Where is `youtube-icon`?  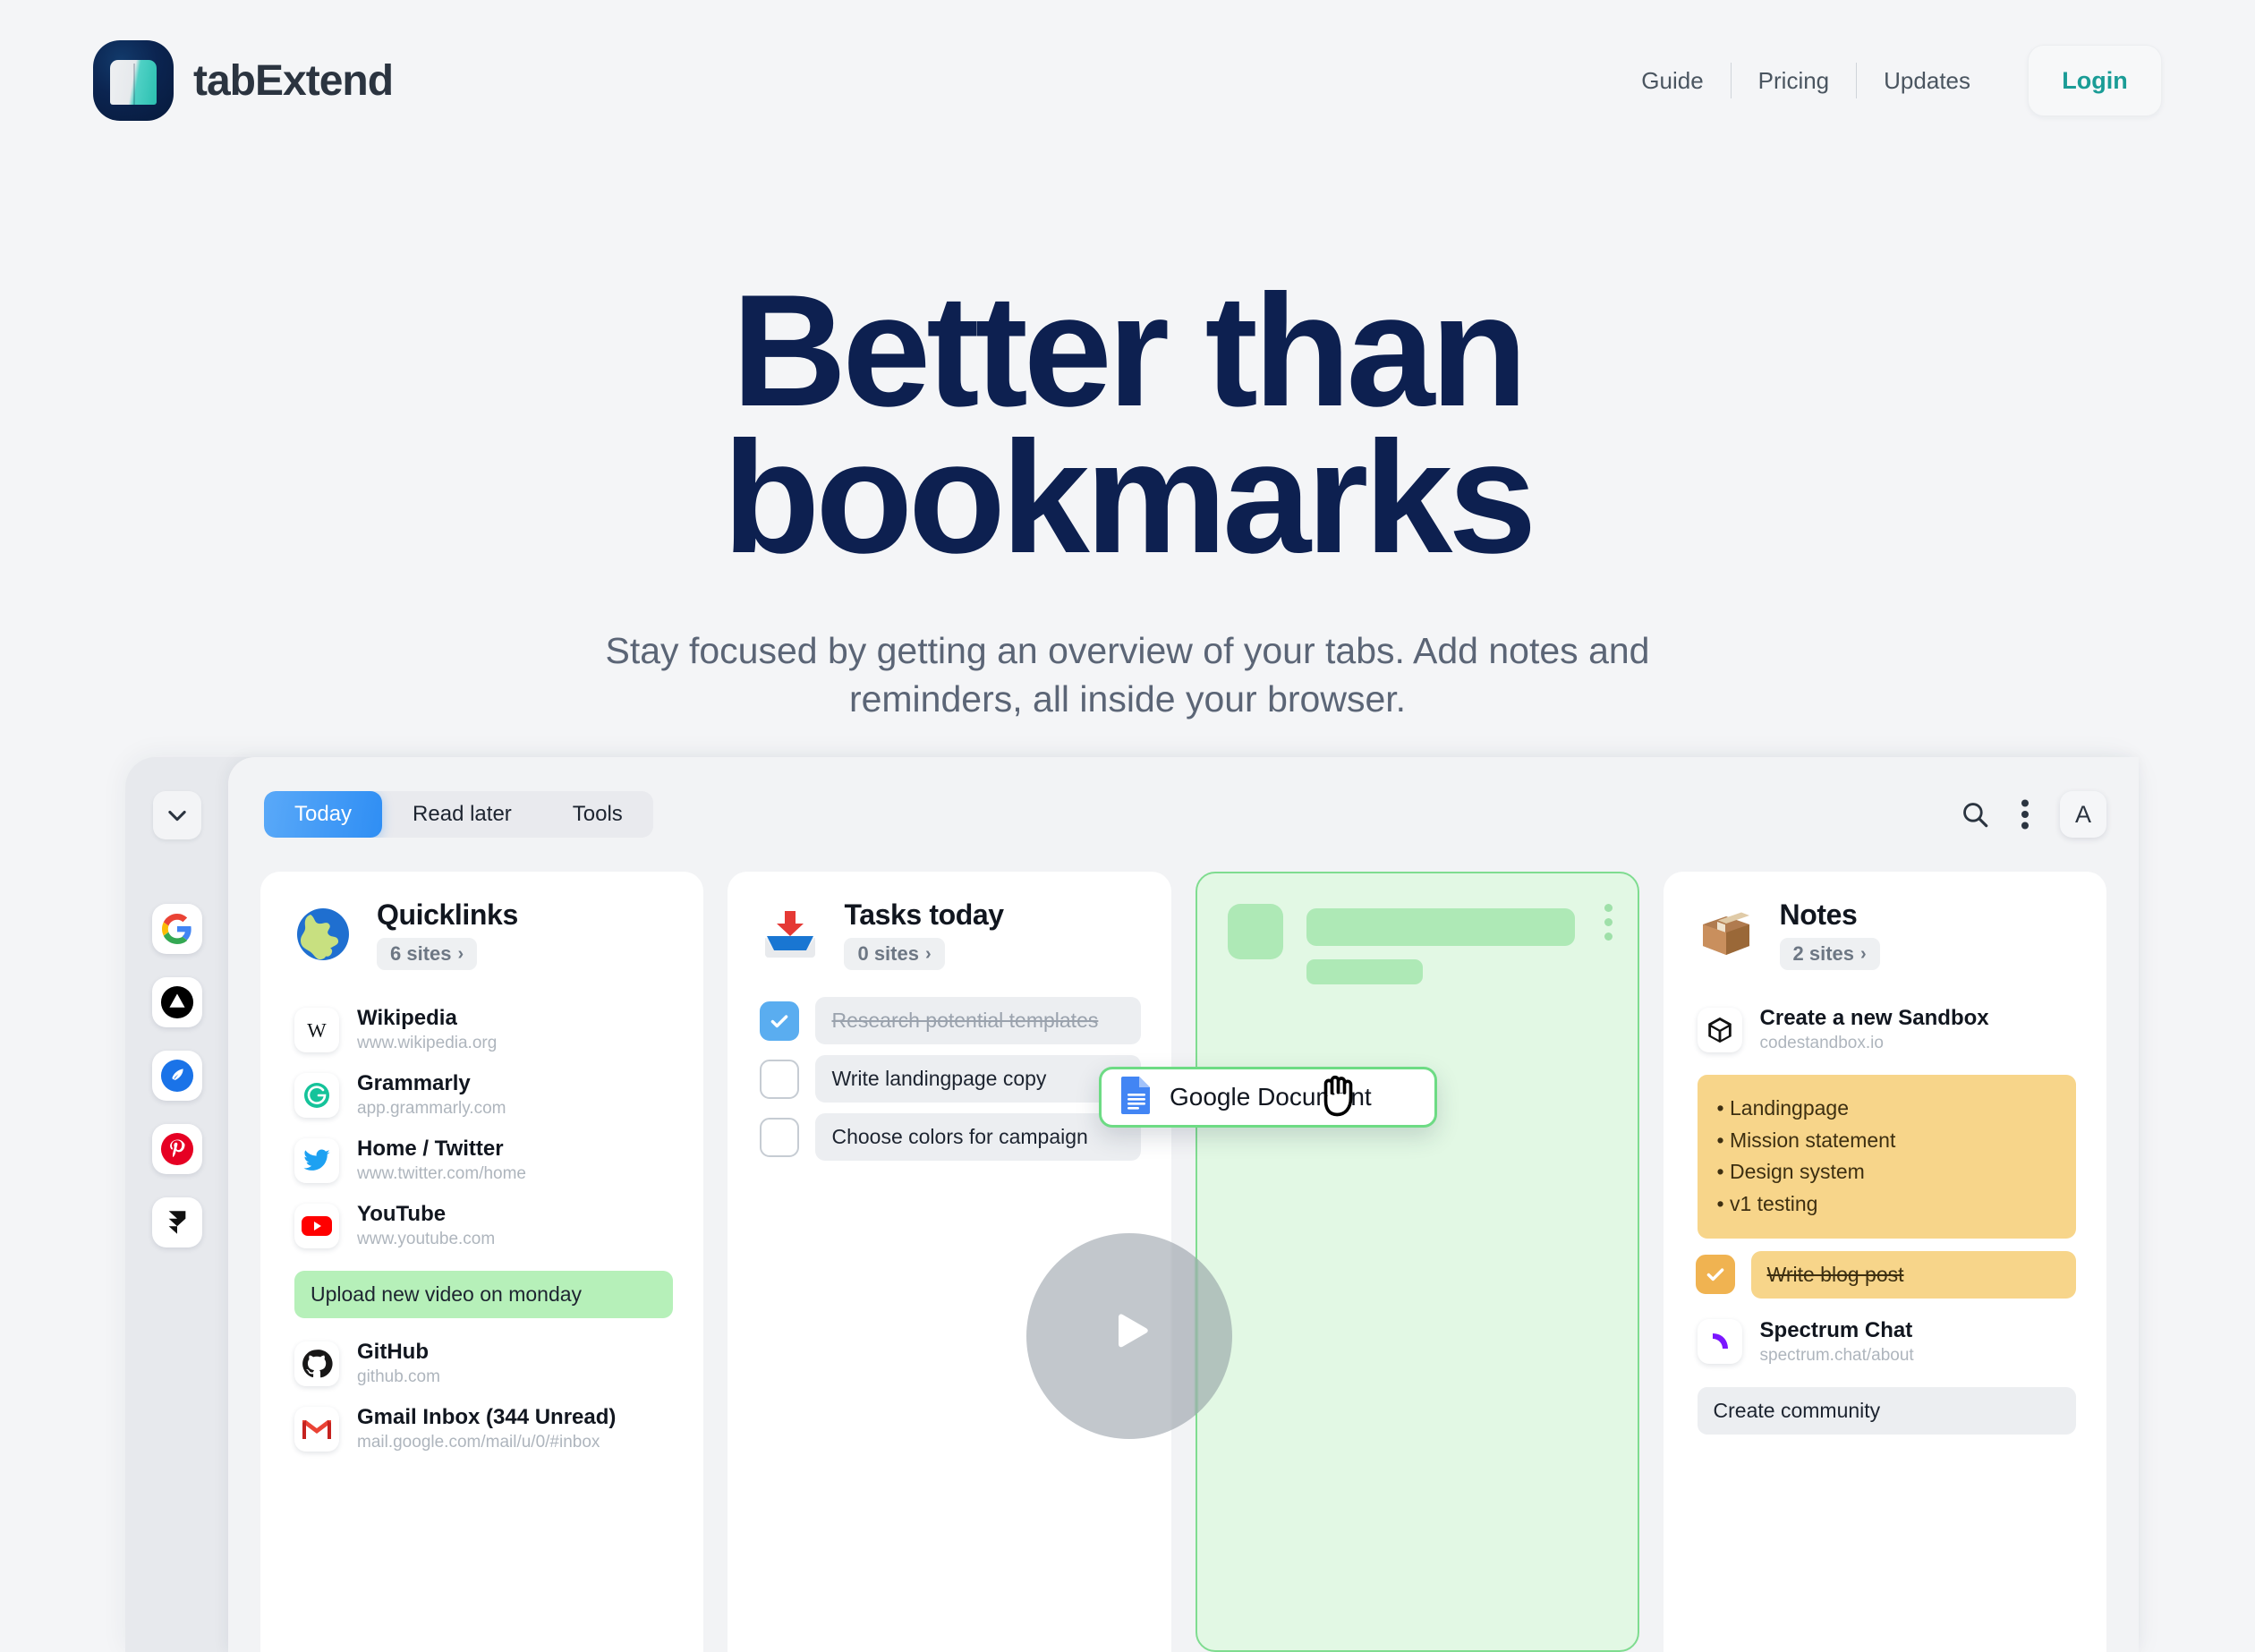 youtube-icon is located at coordinates (316, 1225).